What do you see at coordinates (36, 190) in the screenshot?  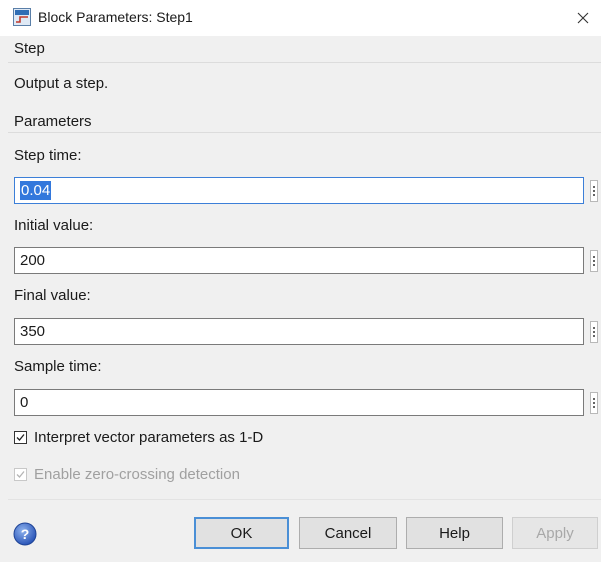 I see `step-time-value: 0.04` at bounding box center [36, 190].